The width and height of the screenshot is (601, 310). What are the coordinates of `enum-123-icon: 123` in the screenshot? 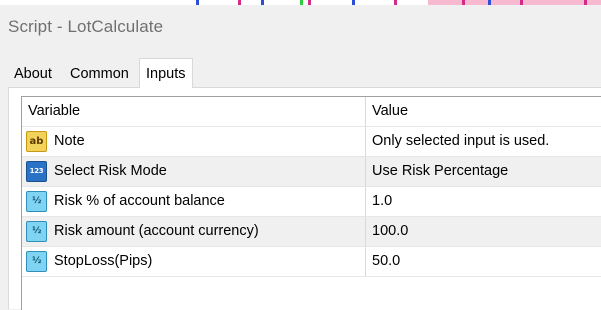 It's located at (36, 171).